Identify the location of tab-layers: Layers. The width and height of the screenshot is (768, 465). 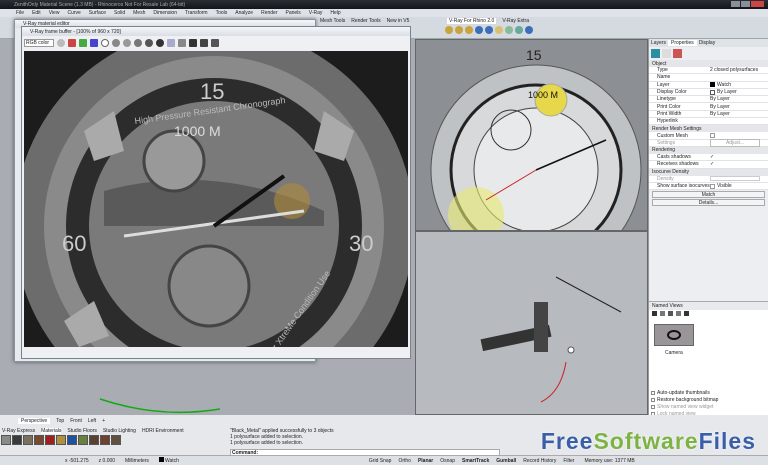
(658, 43).